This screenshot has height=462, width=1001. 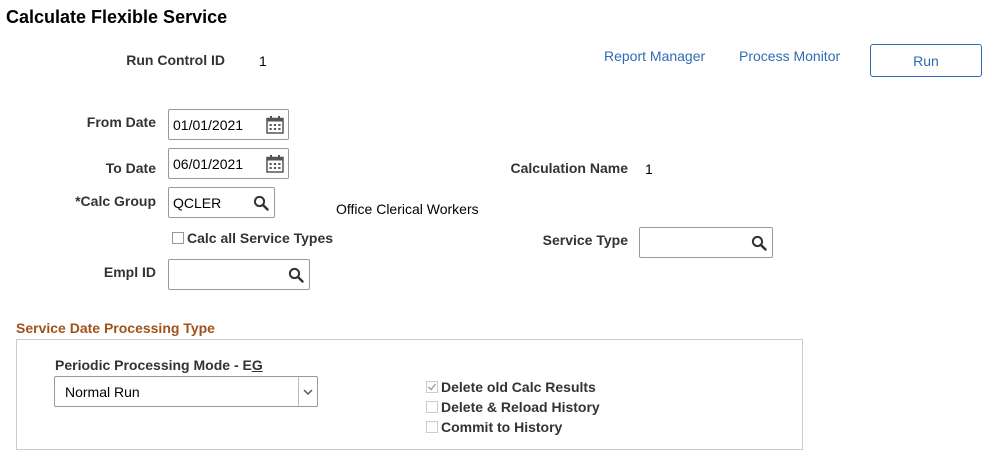 I want to click on to-date-value: 06/01/2021, so click(x=215, y=164).